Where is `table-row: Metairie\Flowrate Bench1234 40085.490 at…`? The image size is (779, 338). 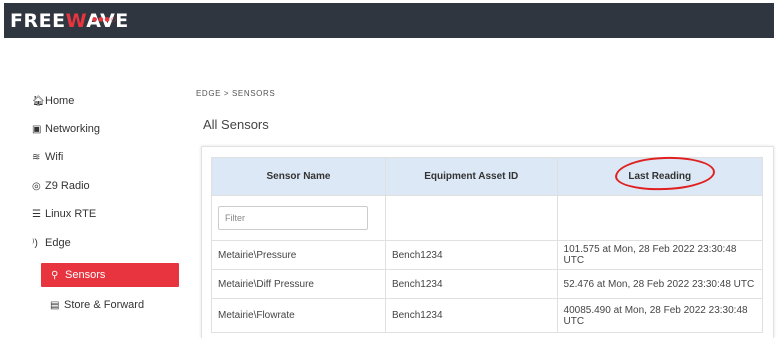
table-row: Metairie\Flowrate Bench1234 40085.490 at… is located at coordinates (487, 315).